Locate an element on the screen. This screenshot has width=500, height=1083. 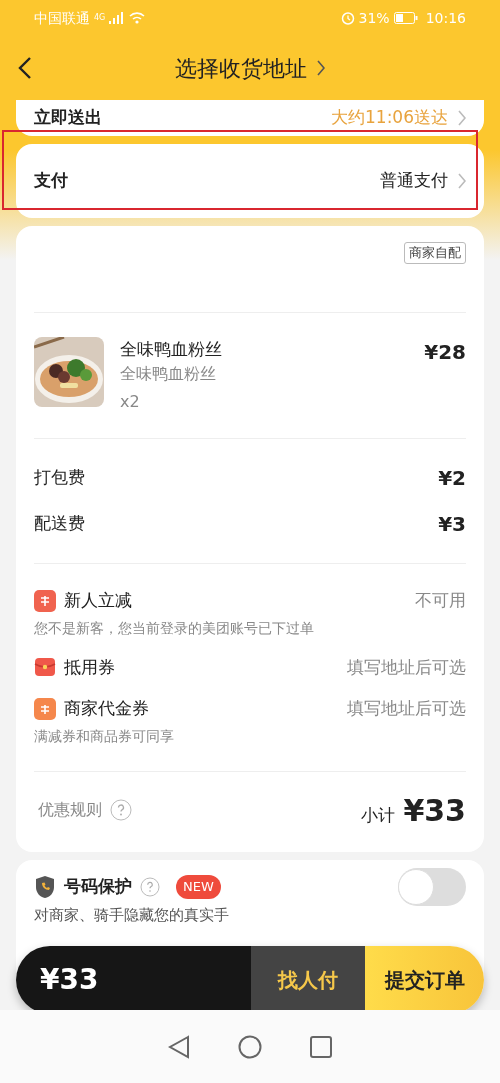
item-name: 全味鸭血粉丝 is located at coordinates (171, 349).